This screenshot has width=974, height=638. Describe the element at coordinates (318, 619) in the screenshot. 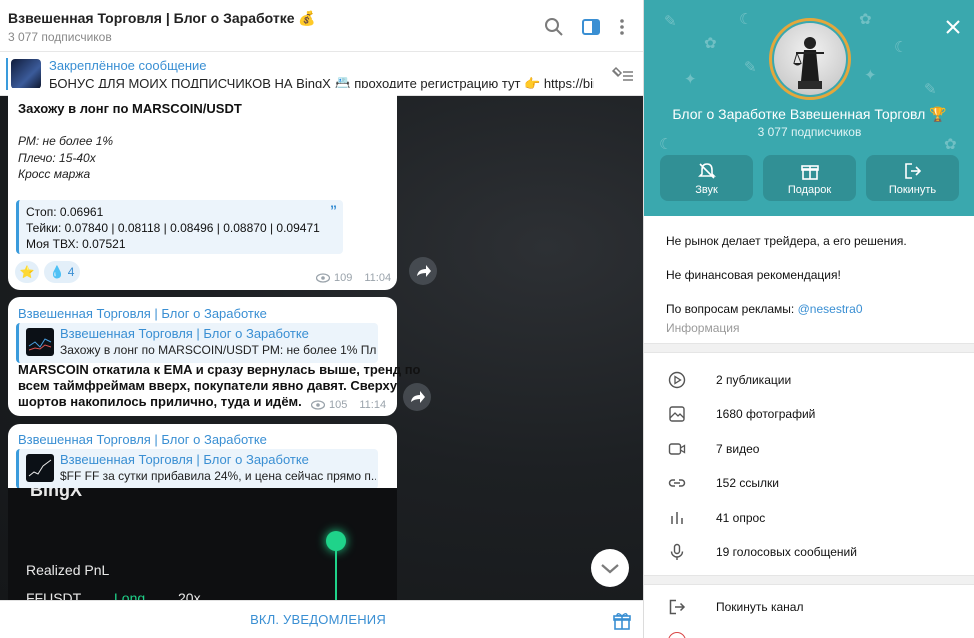

I see `enable-notifications-button: ВКЛ. УВЕДОМЛЕНИЯ` at that location.